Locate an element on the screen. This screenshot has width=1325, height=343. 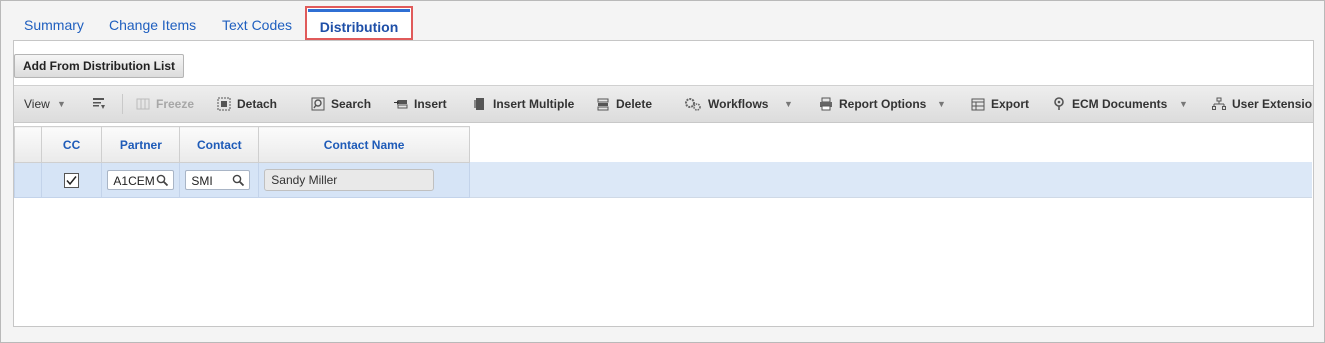
insert-button: Insert is located at coordinates (420, 104).